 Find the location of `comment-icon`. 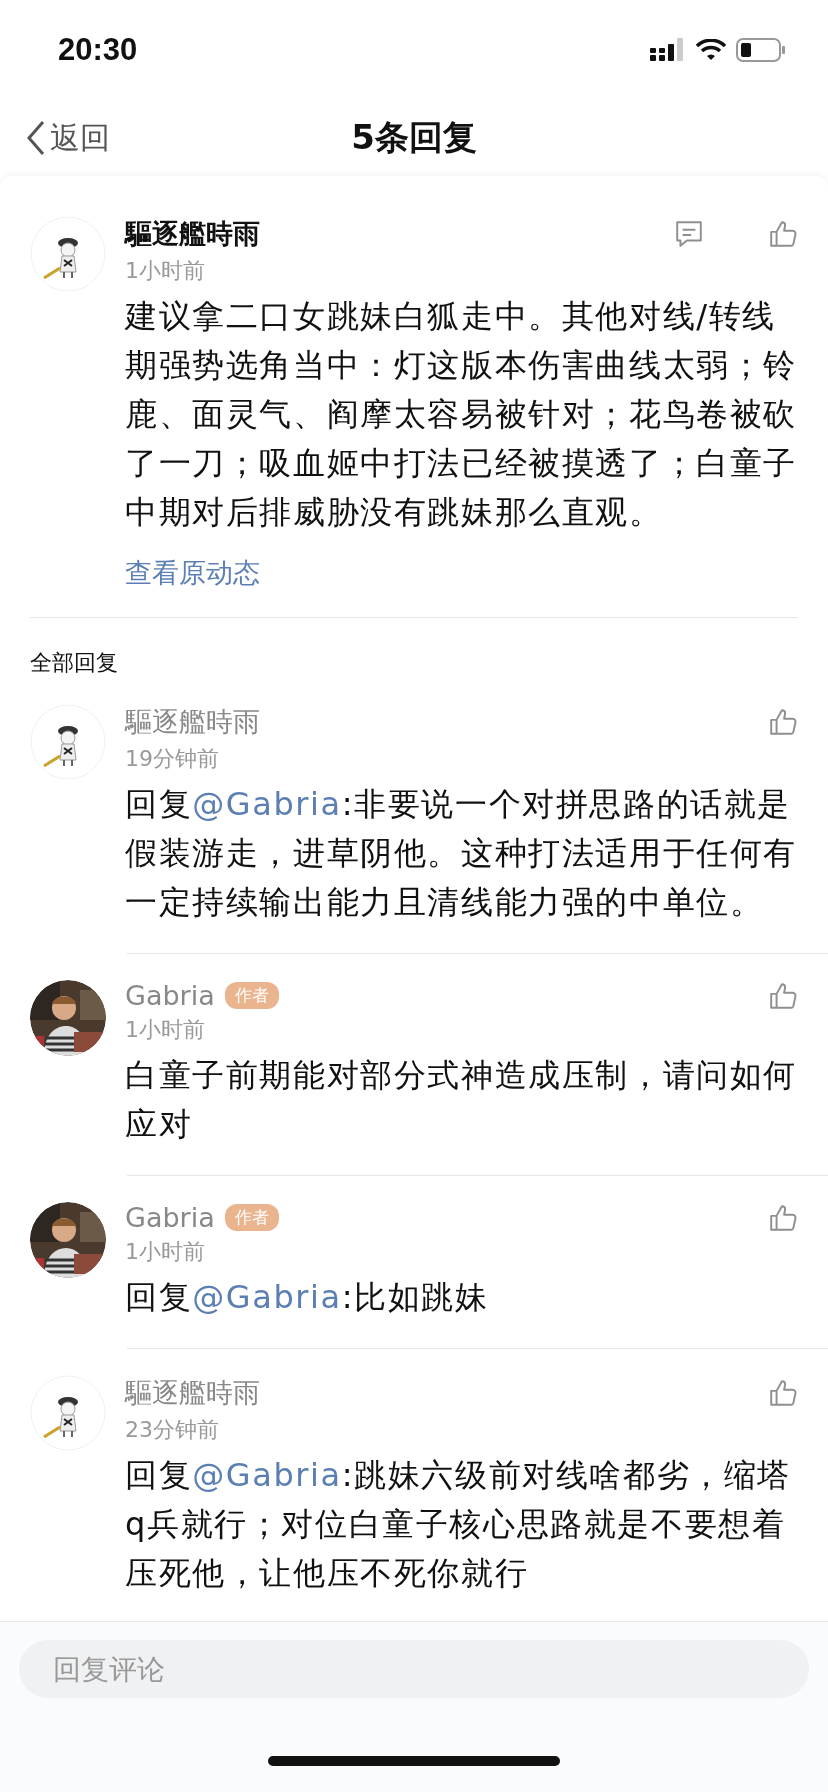

comment-icon is located at coordinates (689, 234).